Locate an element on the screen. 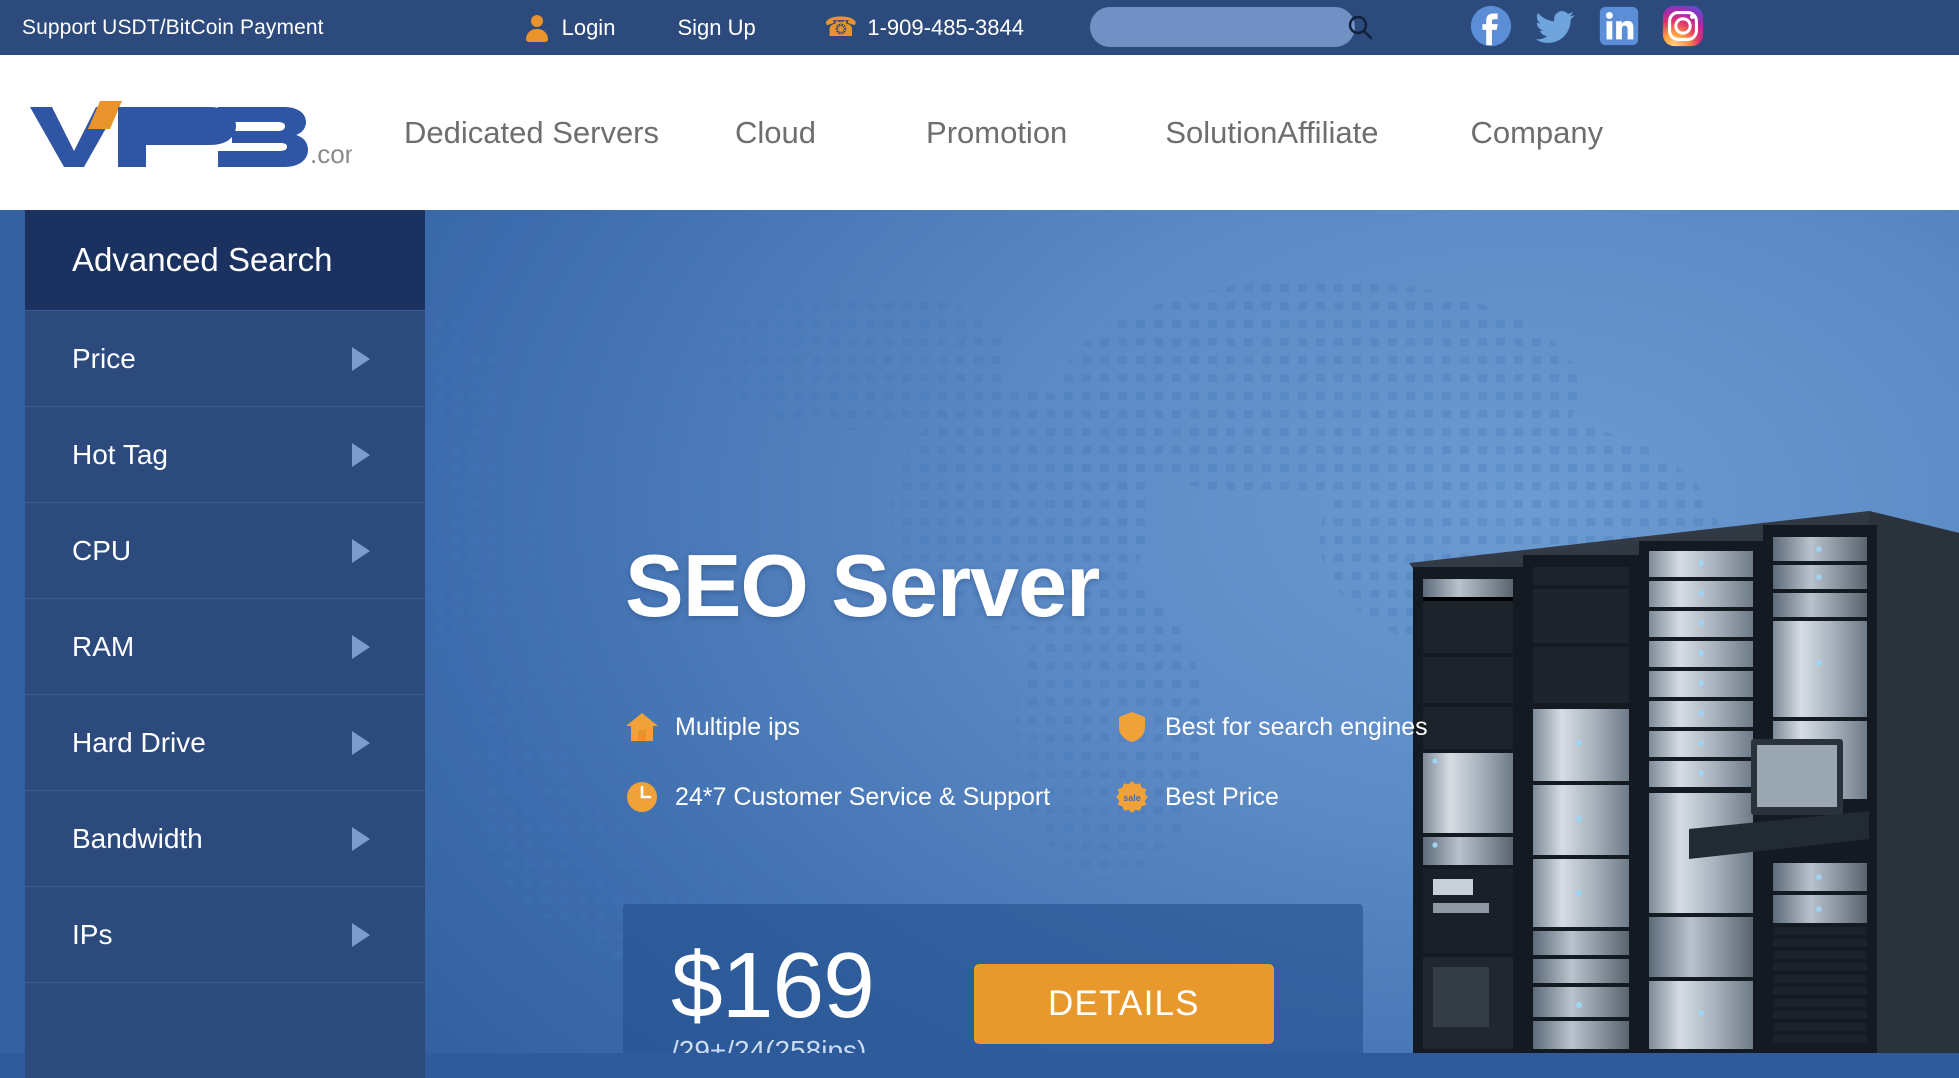 The image size is (1959, 1078). feature-multiple-ips: Multiple ips is located at coordinates (860, 727).